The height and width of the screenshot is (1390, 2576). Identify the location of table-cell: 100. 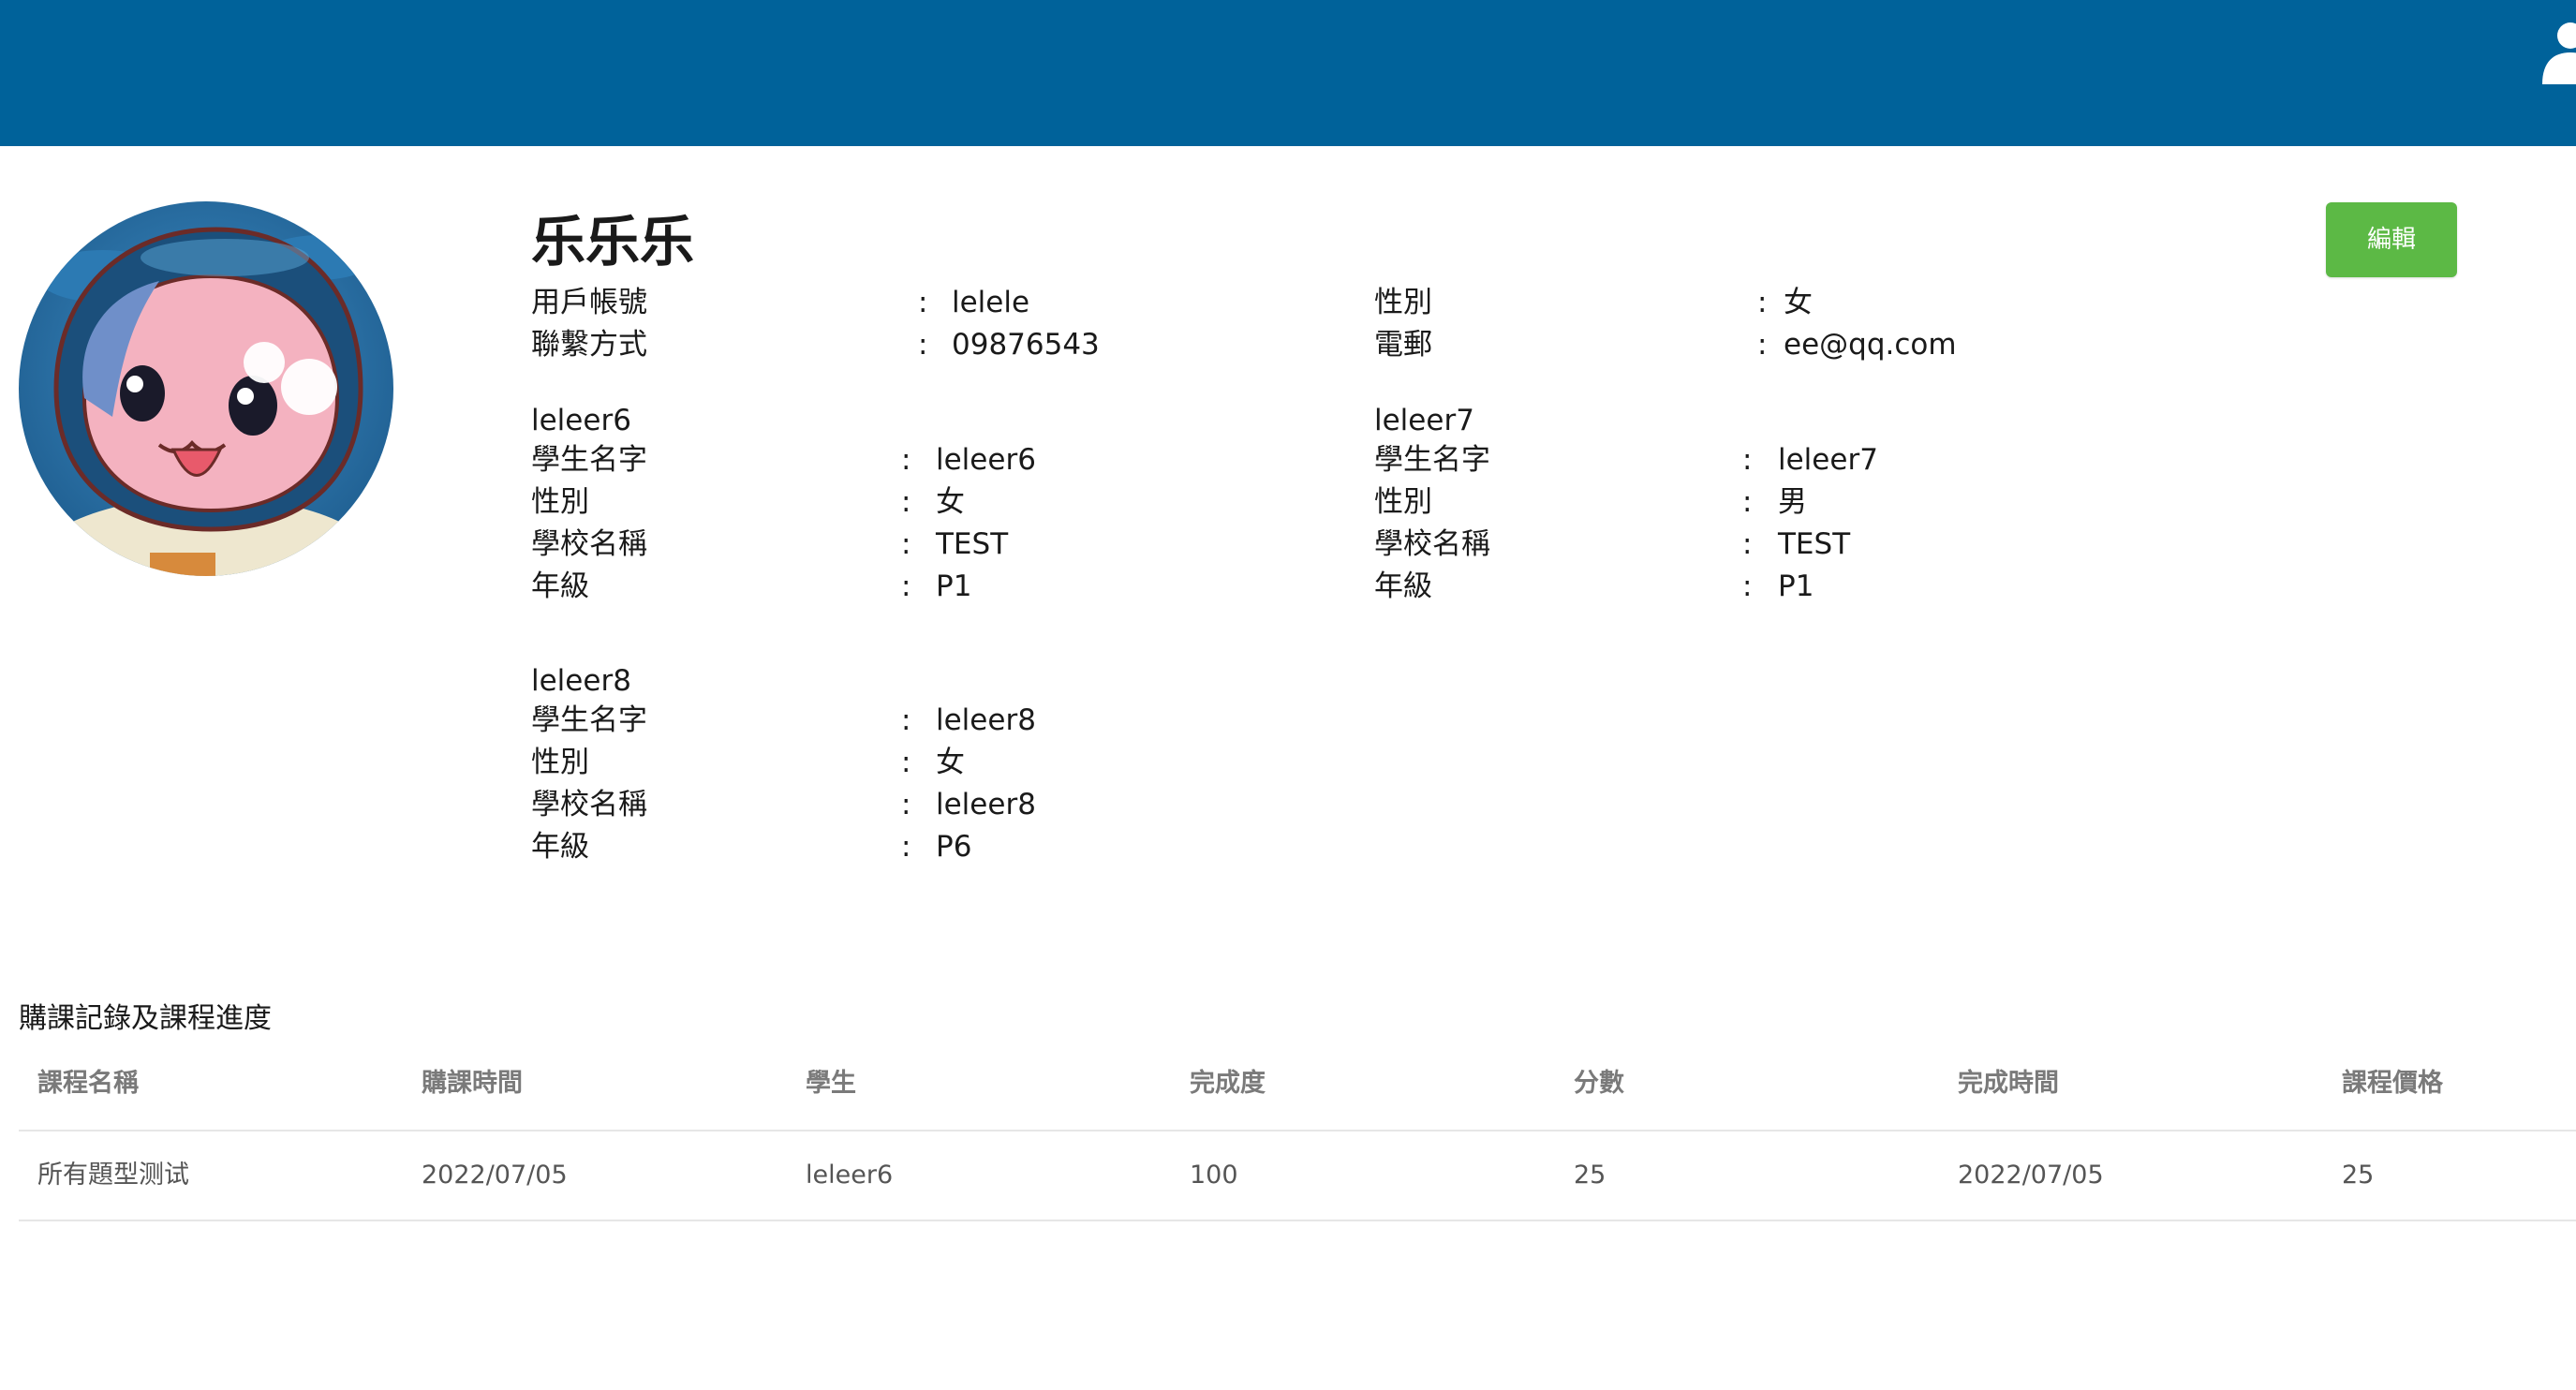
(1214, 1175).